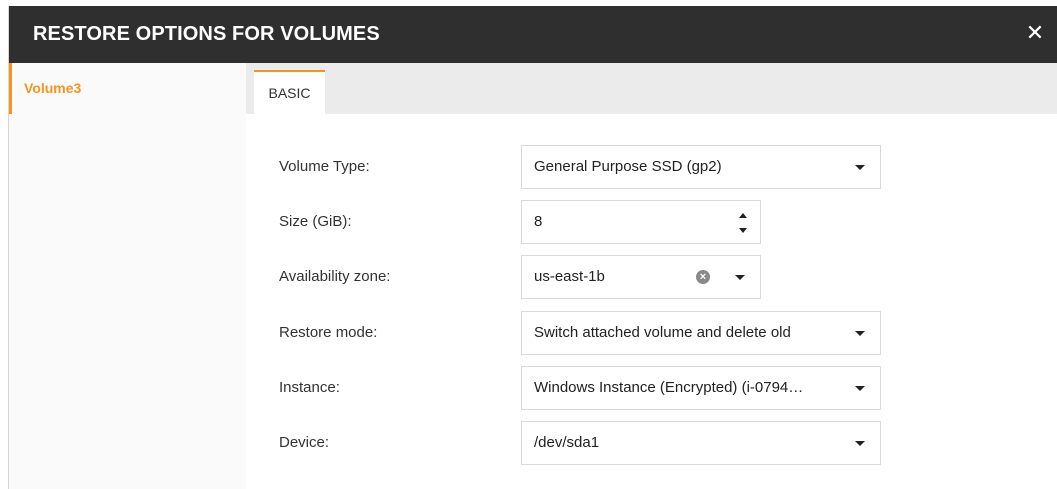  I want to click on size-label: Size (GiB):, so click(315, 221).